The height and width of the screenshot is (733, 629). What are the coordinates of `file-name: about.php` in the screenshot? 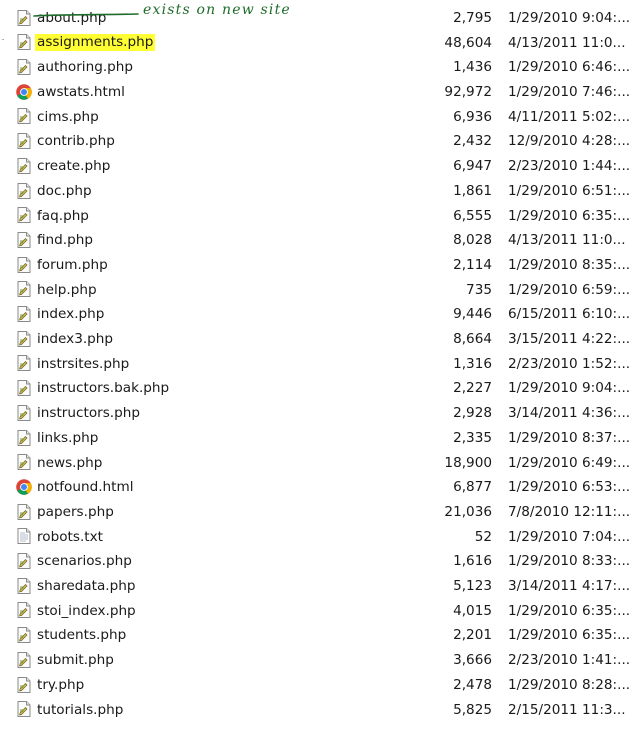 It's located at (72, 17).